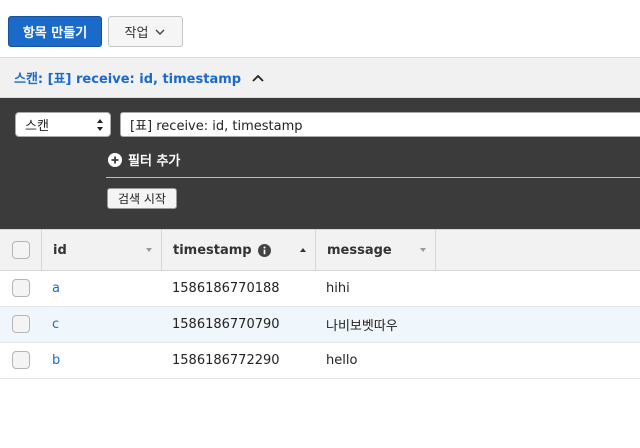 Image resolution: width=640 pixels, height=448 pixels. Describe the element at coordinates (55, 324) in the screenshot. I see `cell-id: c` at that location.